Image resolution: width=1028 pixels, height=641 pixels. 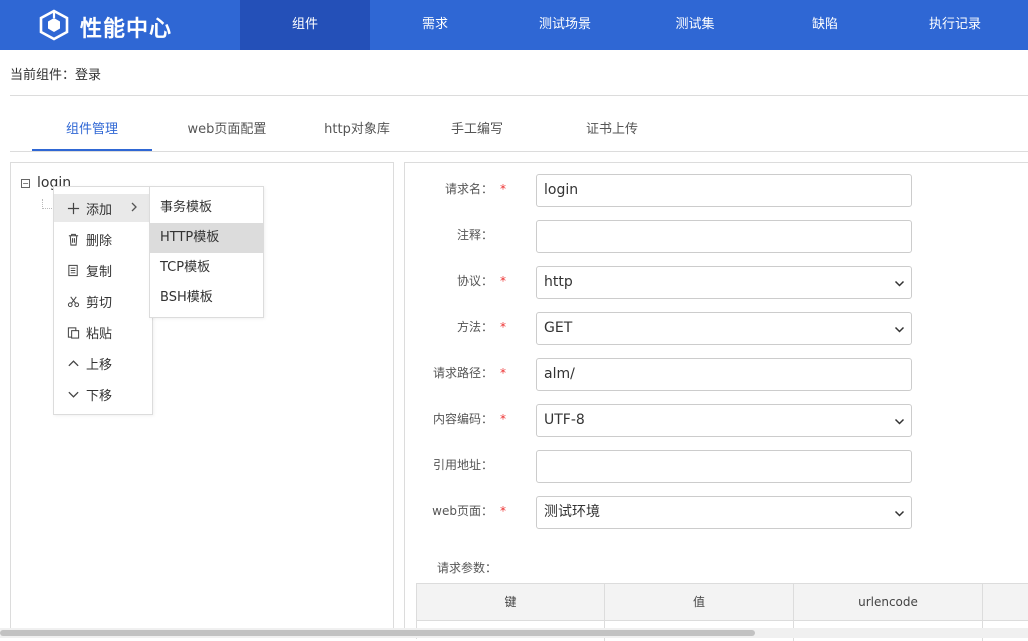 What do you see at coordinates (612, 130) in the screenshot?
I see `tab-certificate-upload: 证书上传` at bounding box center [612, 130].